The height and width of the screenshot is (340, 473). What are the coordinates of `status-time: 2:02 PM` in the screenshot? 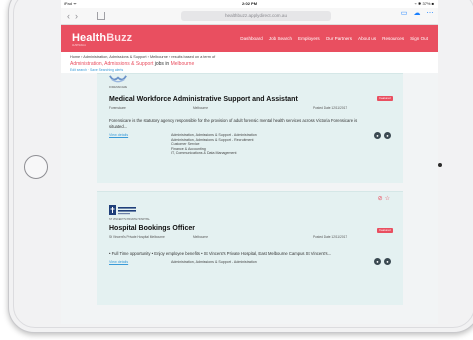 It's located at (249, 3).